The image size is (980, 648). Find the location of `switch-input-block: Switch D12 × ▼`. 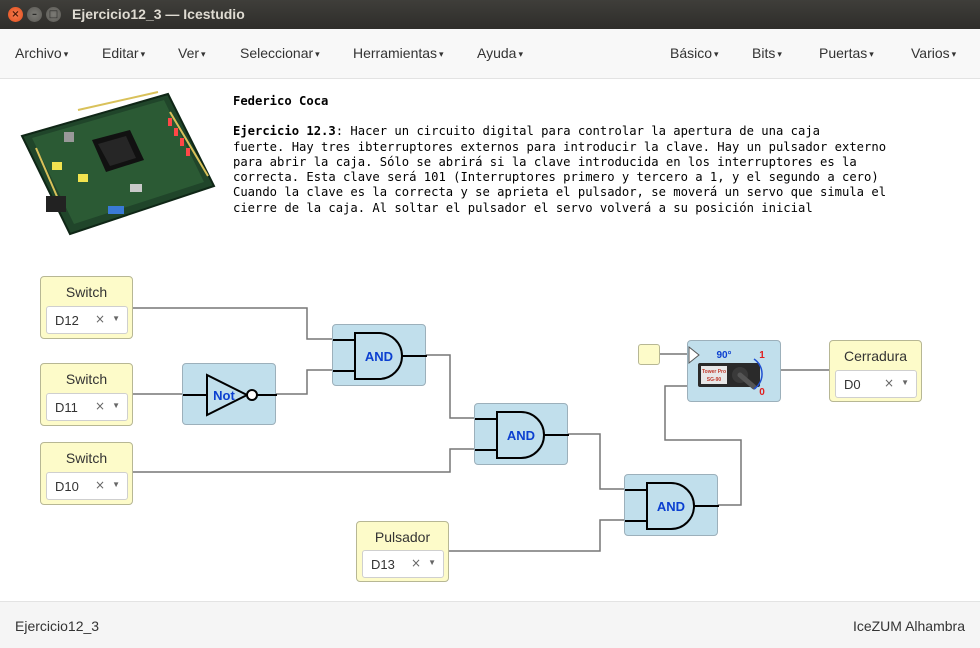

switch-input-block: Switch D12 × ▼ is located at coordinates (86, 307).